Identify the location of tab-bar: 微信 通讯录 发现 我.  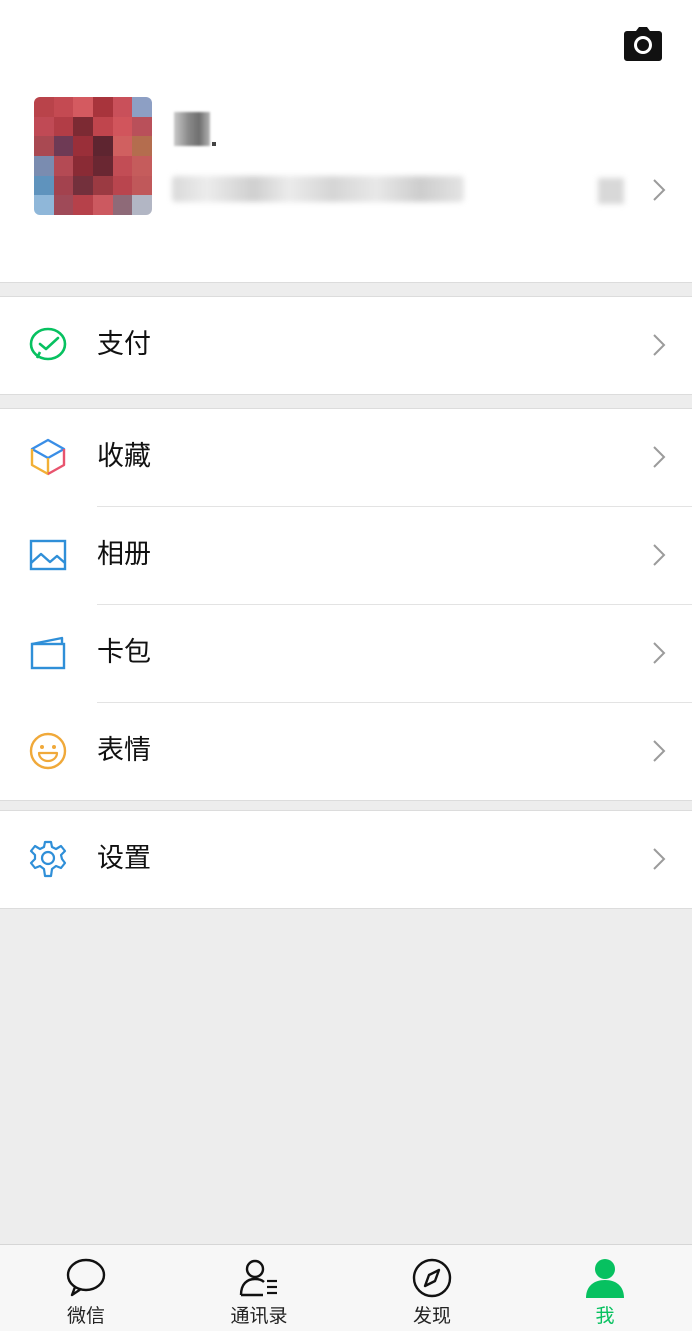
(346, 1287).